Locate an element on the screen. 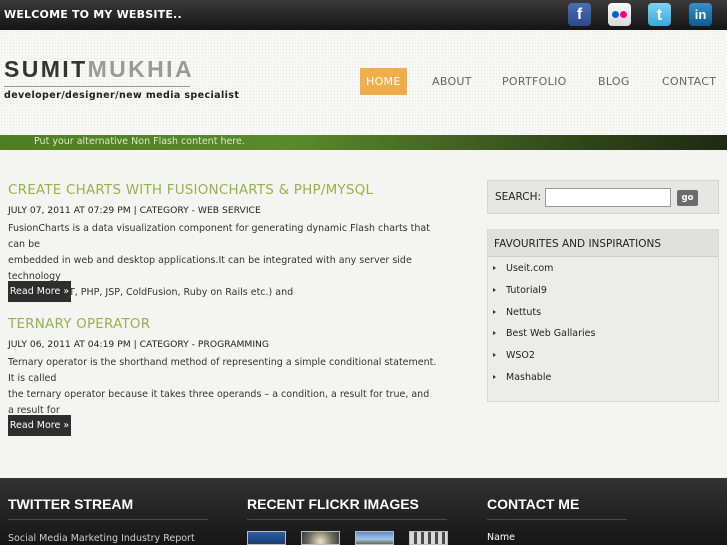 The width and height of the screenshot is (727, 545). favourites-title: FAVOURITES AND INSPIRATIONS is located at coordinates (578, 244).